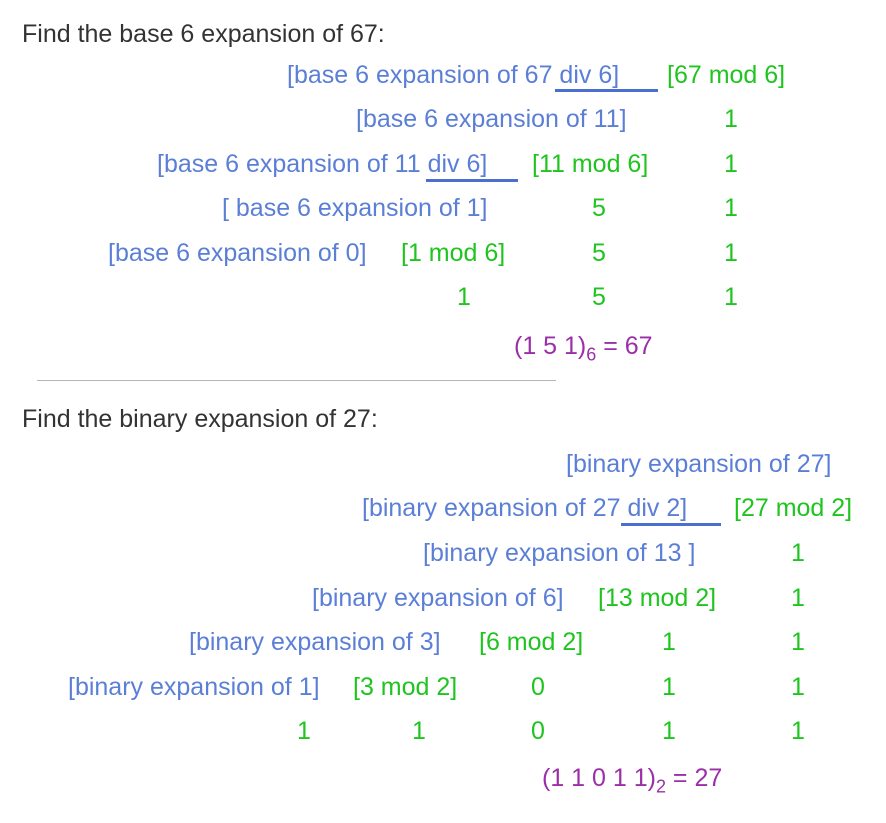  What do you see at coordinates (355, 208) in the screenshot?
I see `expansion-expression: [ base 6 expansion of 1]` at bounding box center [355, 208].